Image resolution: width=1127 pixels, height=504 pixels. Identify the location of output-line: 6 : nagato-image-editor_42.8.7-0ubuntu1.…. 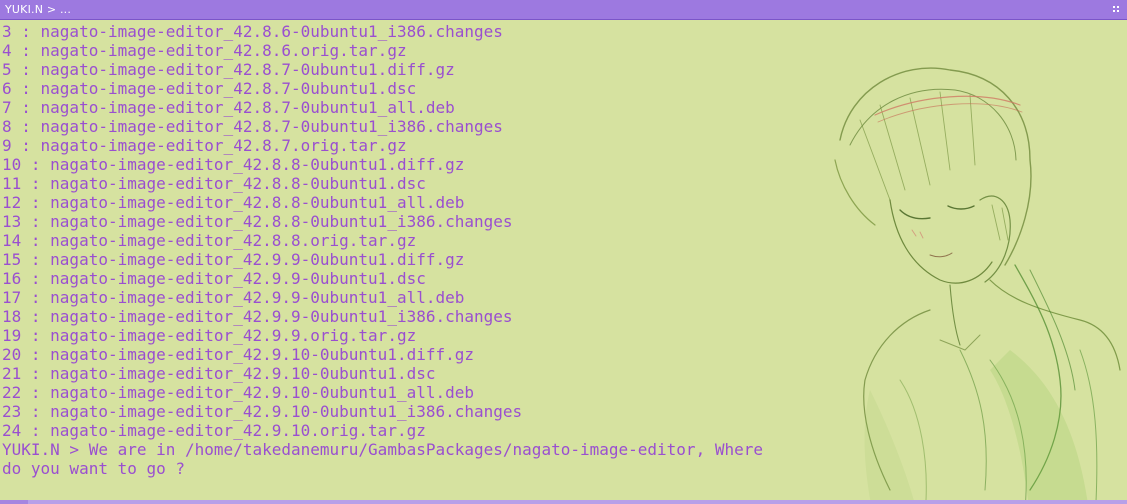
(209, 88).